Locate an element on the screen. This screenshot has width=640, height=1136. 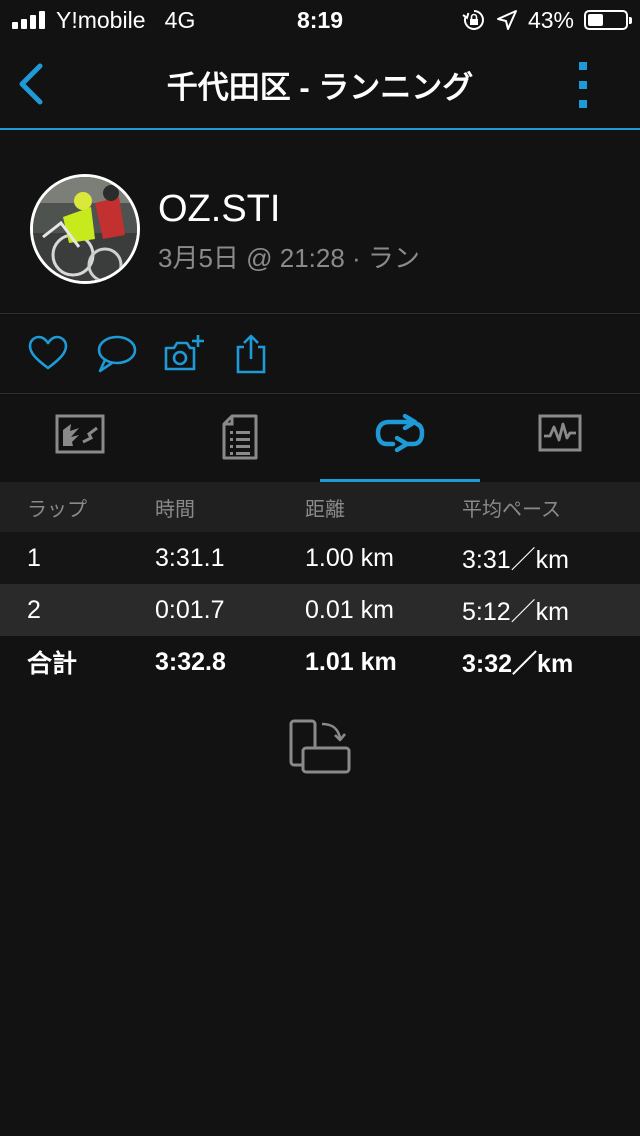
tab-charts is located at coordinates (560, 438).